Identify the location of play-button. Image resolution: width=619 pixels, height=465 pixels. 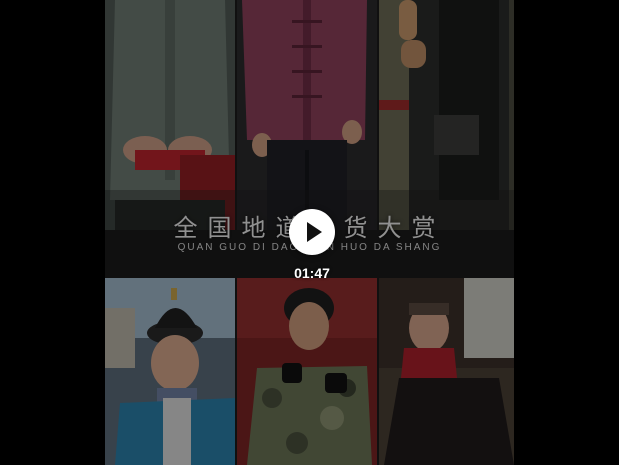
(312, 232).